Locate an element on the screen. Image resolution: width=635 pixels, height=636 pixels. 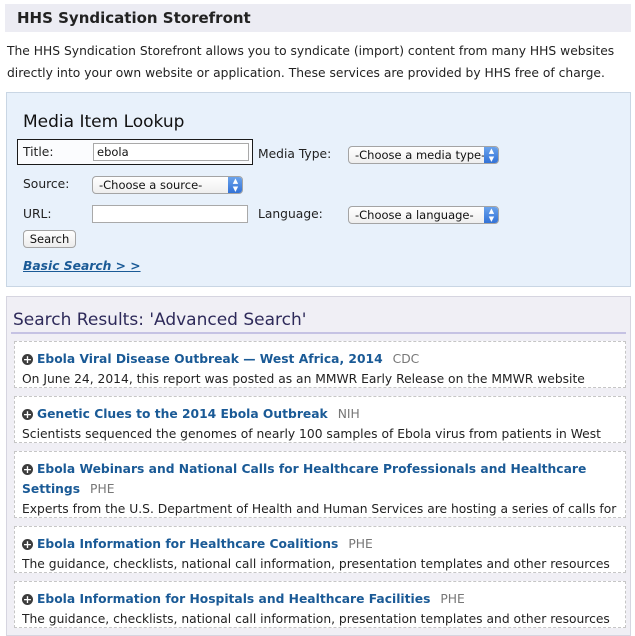
title-input is located at coordinates (171, 152).